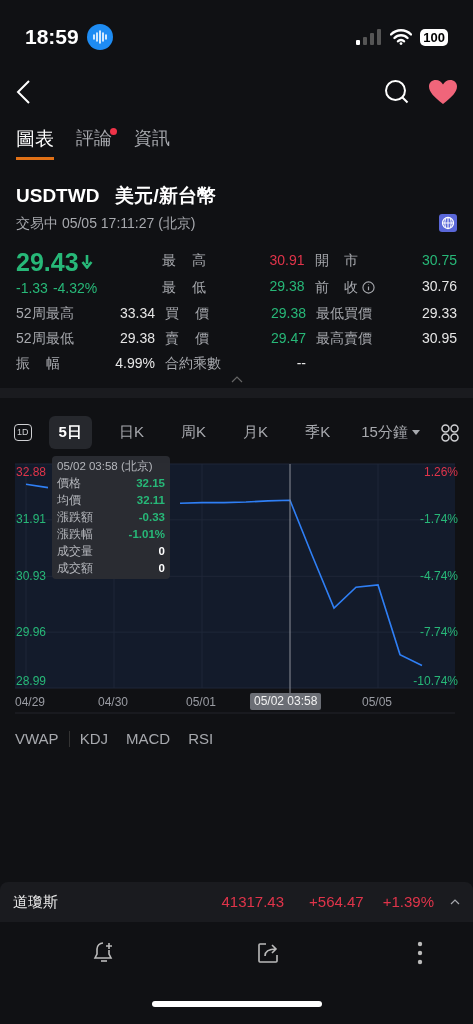 This screenshot has width=473, height=1024. Describe the element at coordinates (75, 568) in the screenshot. I see `tooltip-label: 成交額` at that location.